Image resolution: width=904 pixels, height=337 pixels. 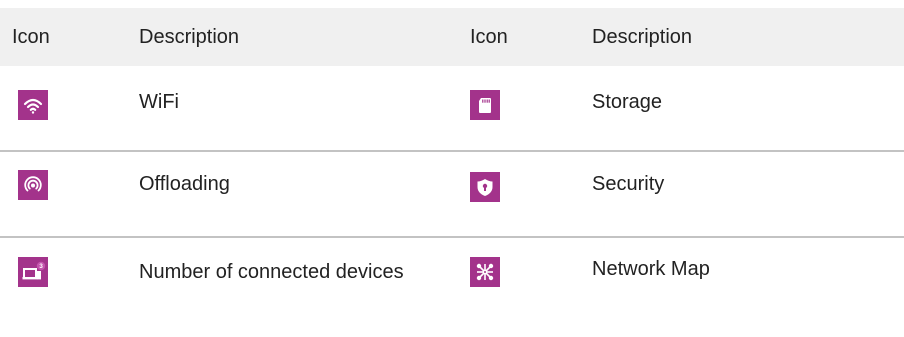 I want to click on row-1-left-description: WiFi, so click(x=159, y=102).